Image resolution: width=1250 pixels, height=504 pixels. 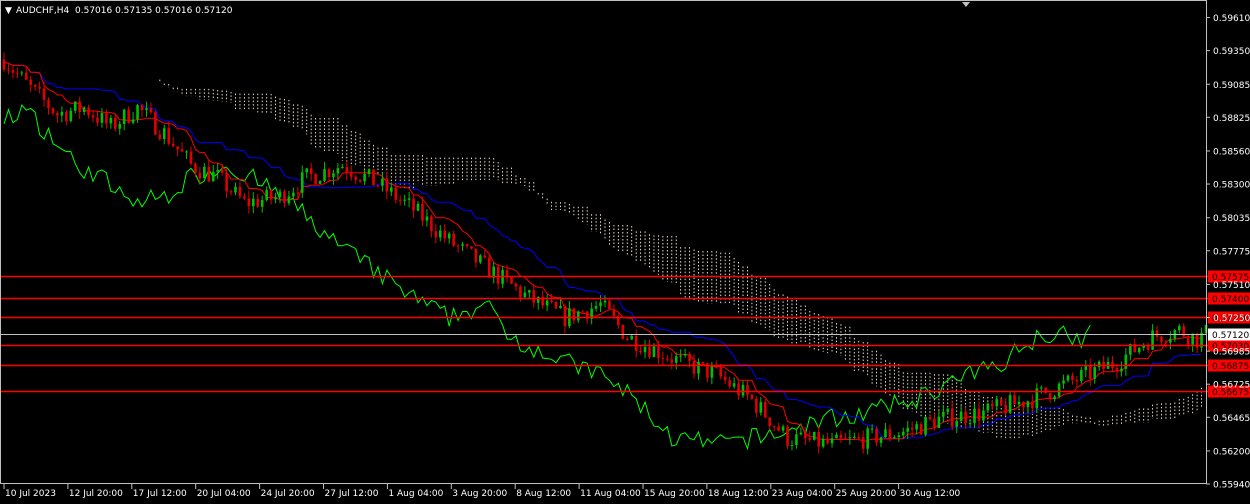 I want to click on level-price-label: 0.56875, so click(x=1230, y=367).